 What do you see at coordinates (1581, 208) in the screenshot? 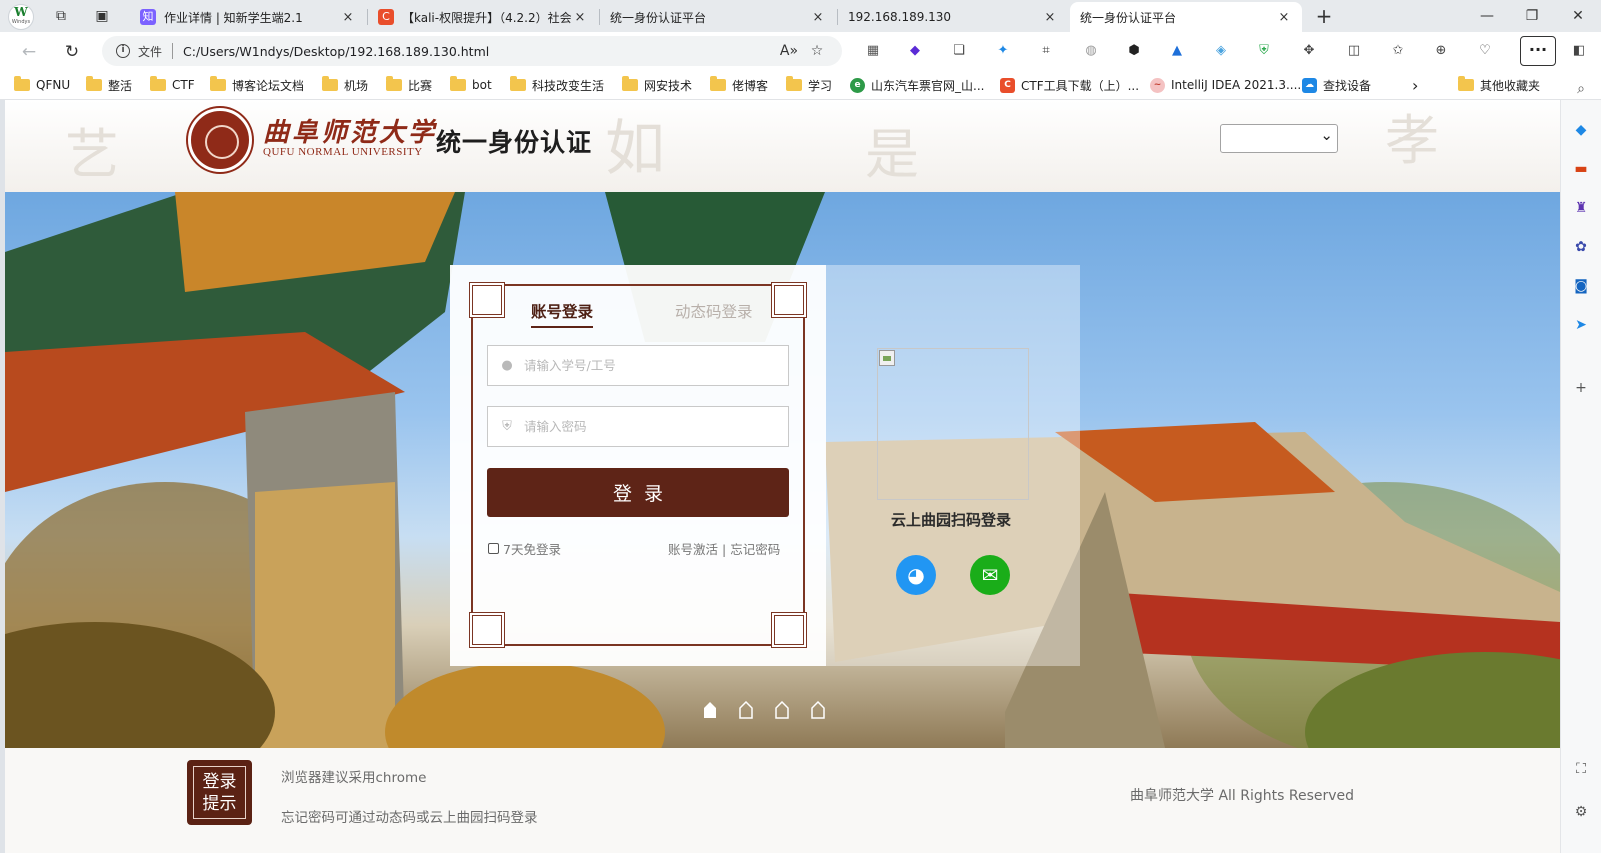
I see `games-icon: ♜` at bounding box center [1581, 208].